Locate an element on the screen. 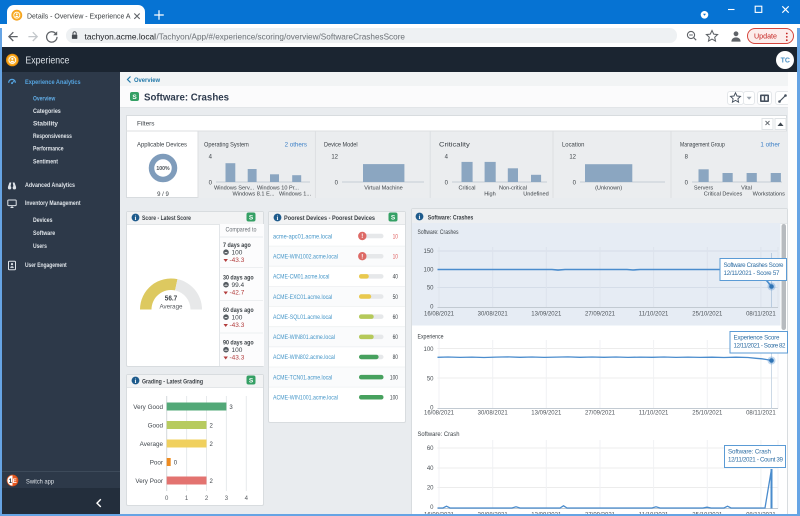 Image resolution: width=800 pixels, height=516 pixels. svg-text: 2 others is located at coordinates (296, 145).